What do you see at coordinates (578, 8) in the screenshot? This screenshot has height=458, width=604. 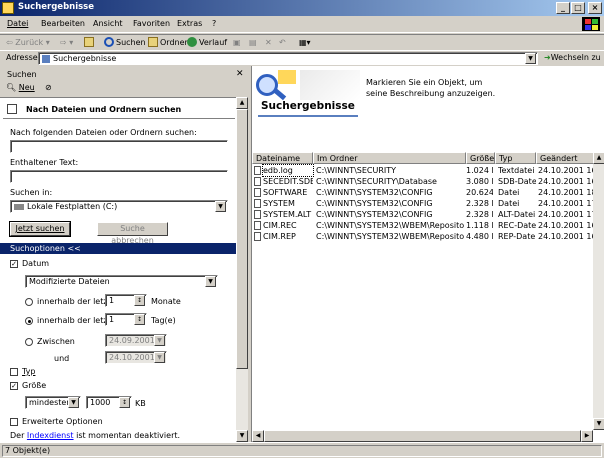 I see `maximize-button: □` at bounding box center [578, 8].